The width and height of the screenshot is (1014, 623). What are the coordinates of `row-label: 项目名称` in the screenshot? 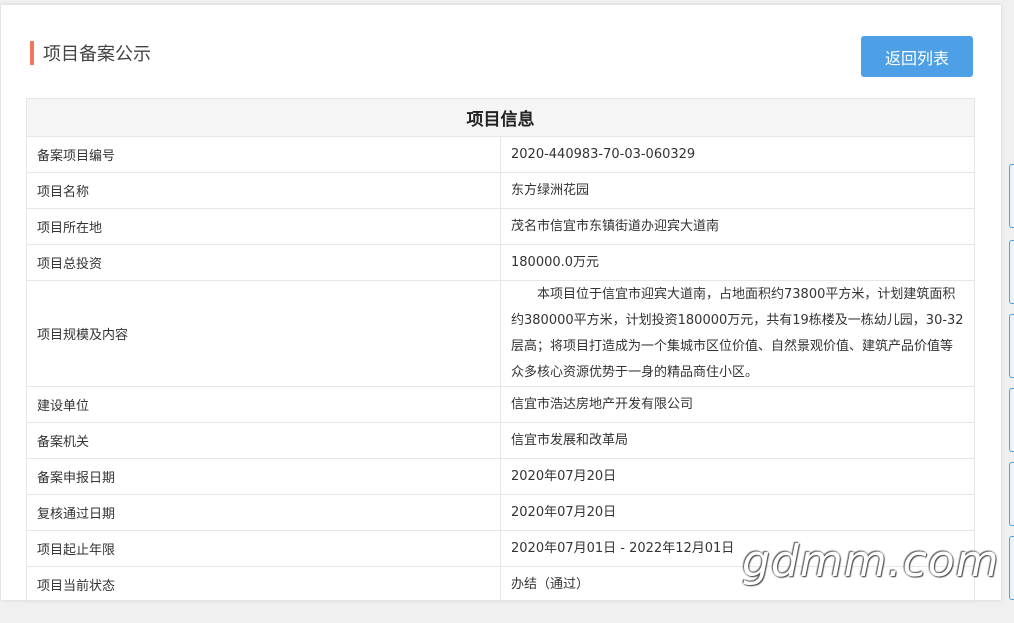 It's located at (263, 190).